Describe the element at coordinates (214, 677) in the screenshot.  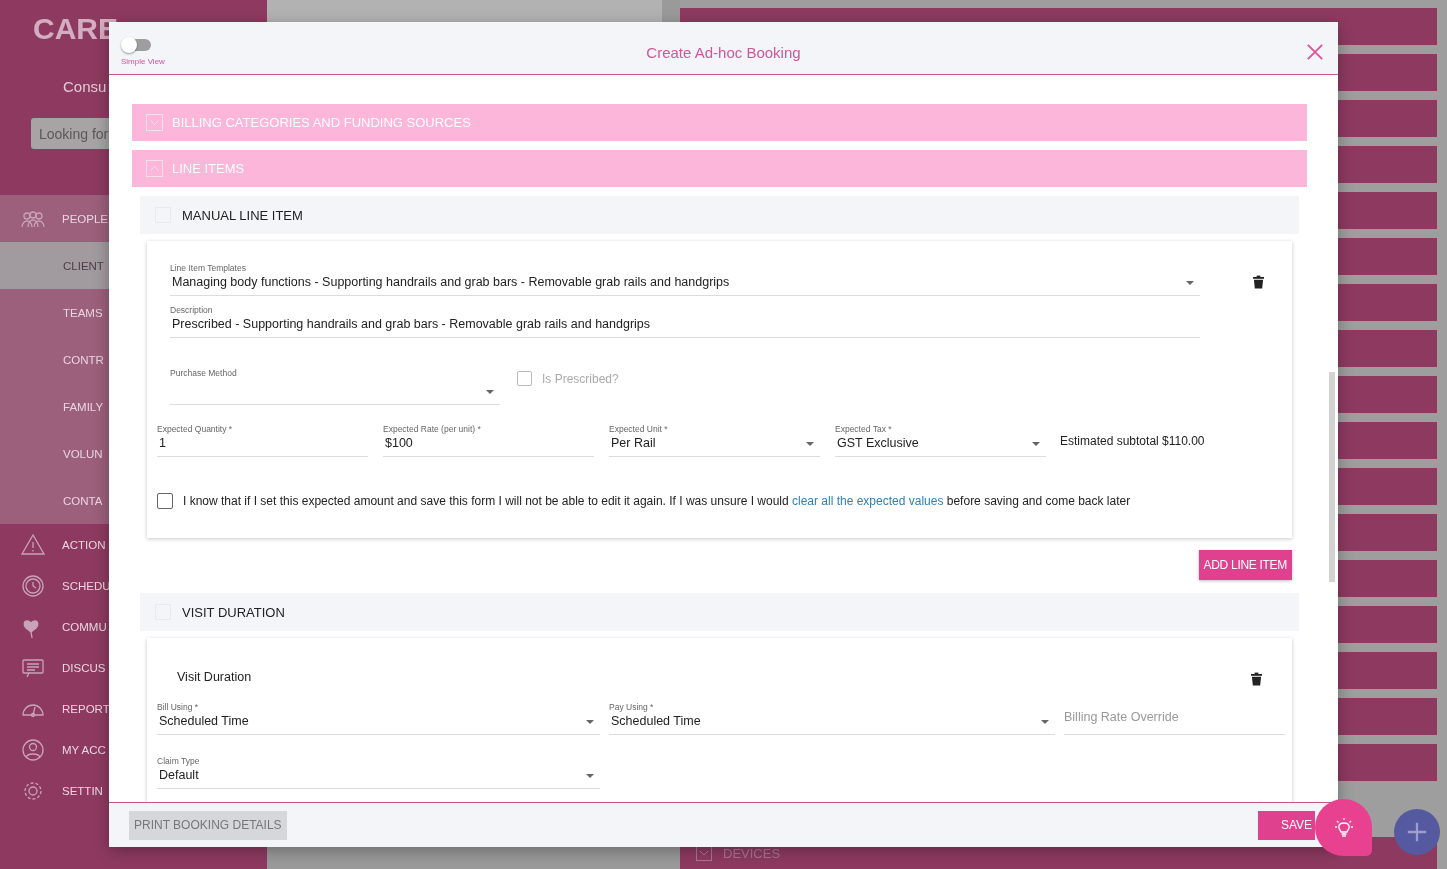
I see `card-title: Visit Duration` at that location.